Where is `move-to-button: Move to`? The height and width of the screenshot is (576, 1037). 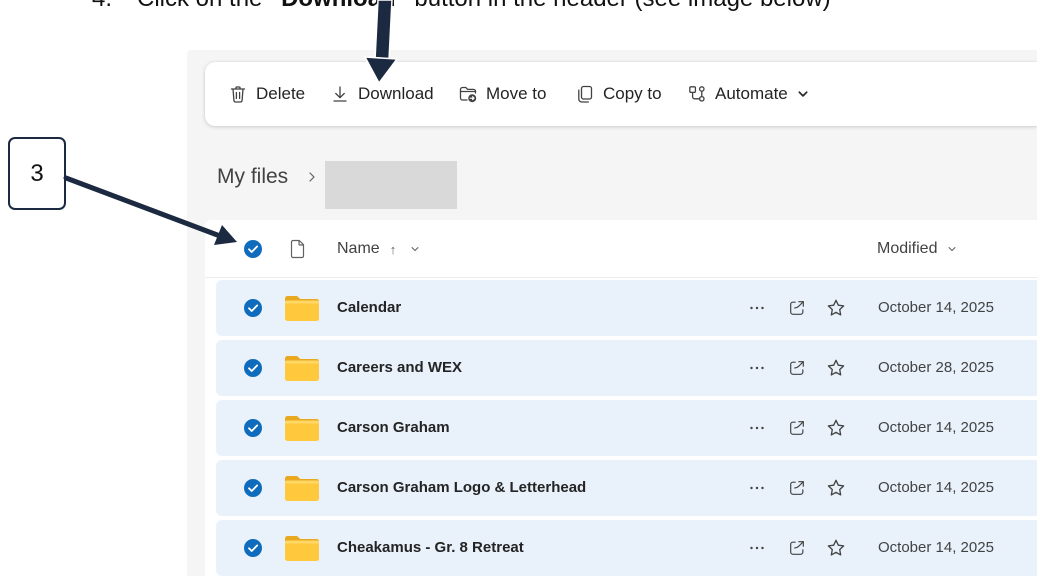 move-to-button: Move to is located at coordinates (502, 94).